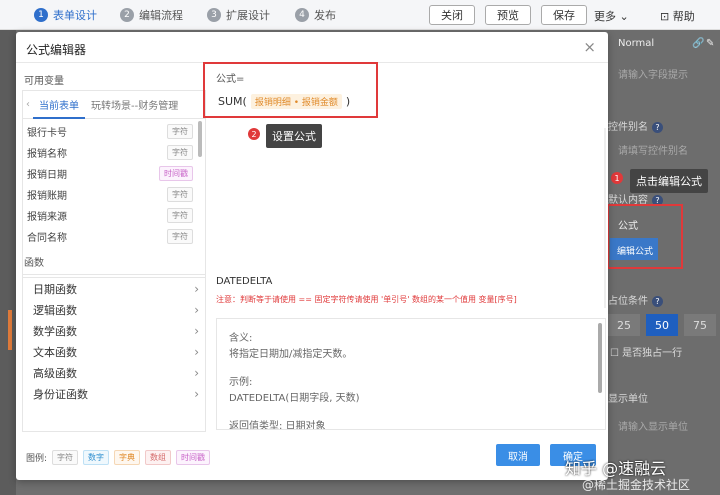 This screenshot has width=720, height=495. I want to click on highlight-box-edit-formula, so click(645, 236).